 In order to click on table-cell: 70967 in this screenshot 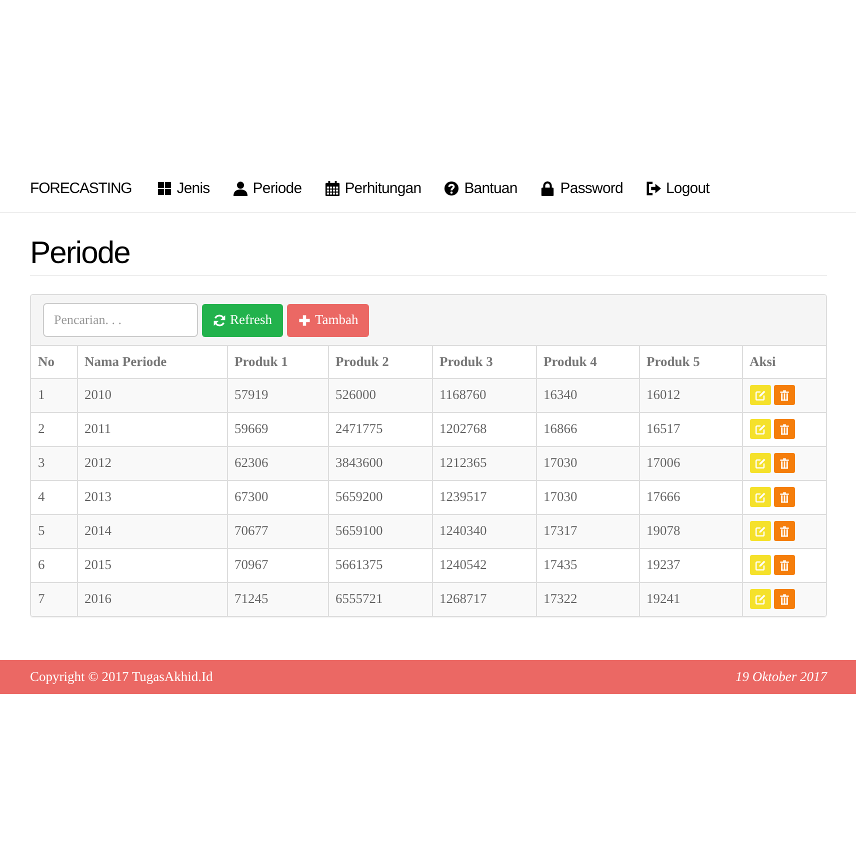, I will do `click(277, 565)`.